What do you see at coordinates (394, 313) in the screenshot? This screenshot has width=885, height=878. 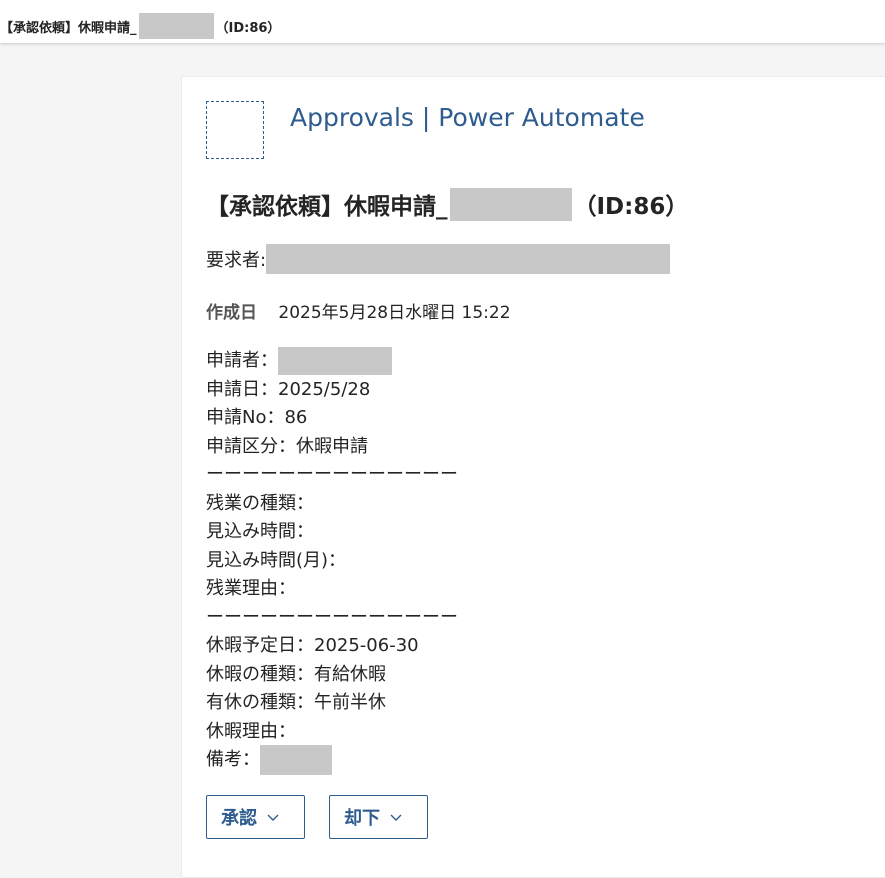 I see `created-value: 2025年5月28日水曜日 15:22` at bounding box center [394, 313].